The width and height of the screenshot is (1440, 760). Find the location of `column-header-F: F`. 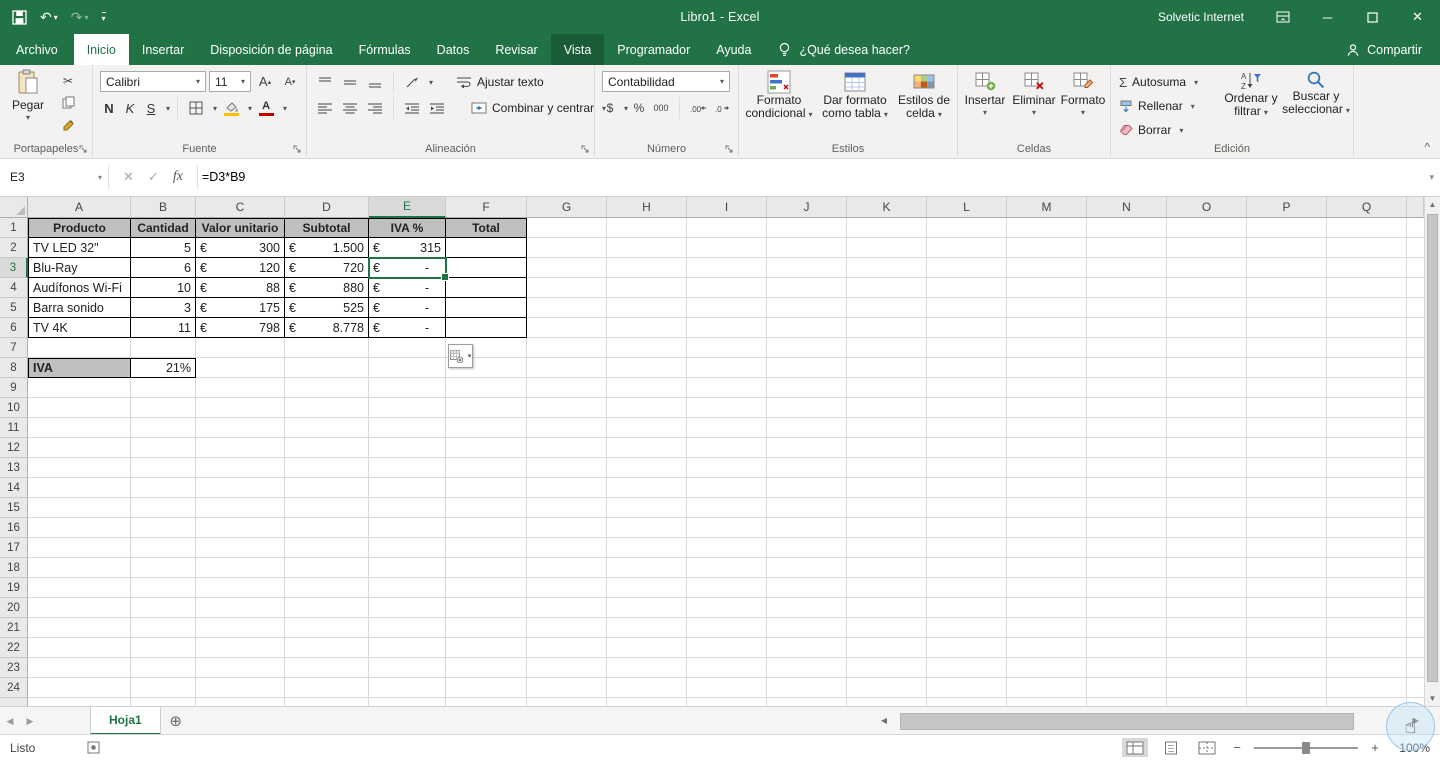

column-header-F: F is located at coordinates (486, 207).